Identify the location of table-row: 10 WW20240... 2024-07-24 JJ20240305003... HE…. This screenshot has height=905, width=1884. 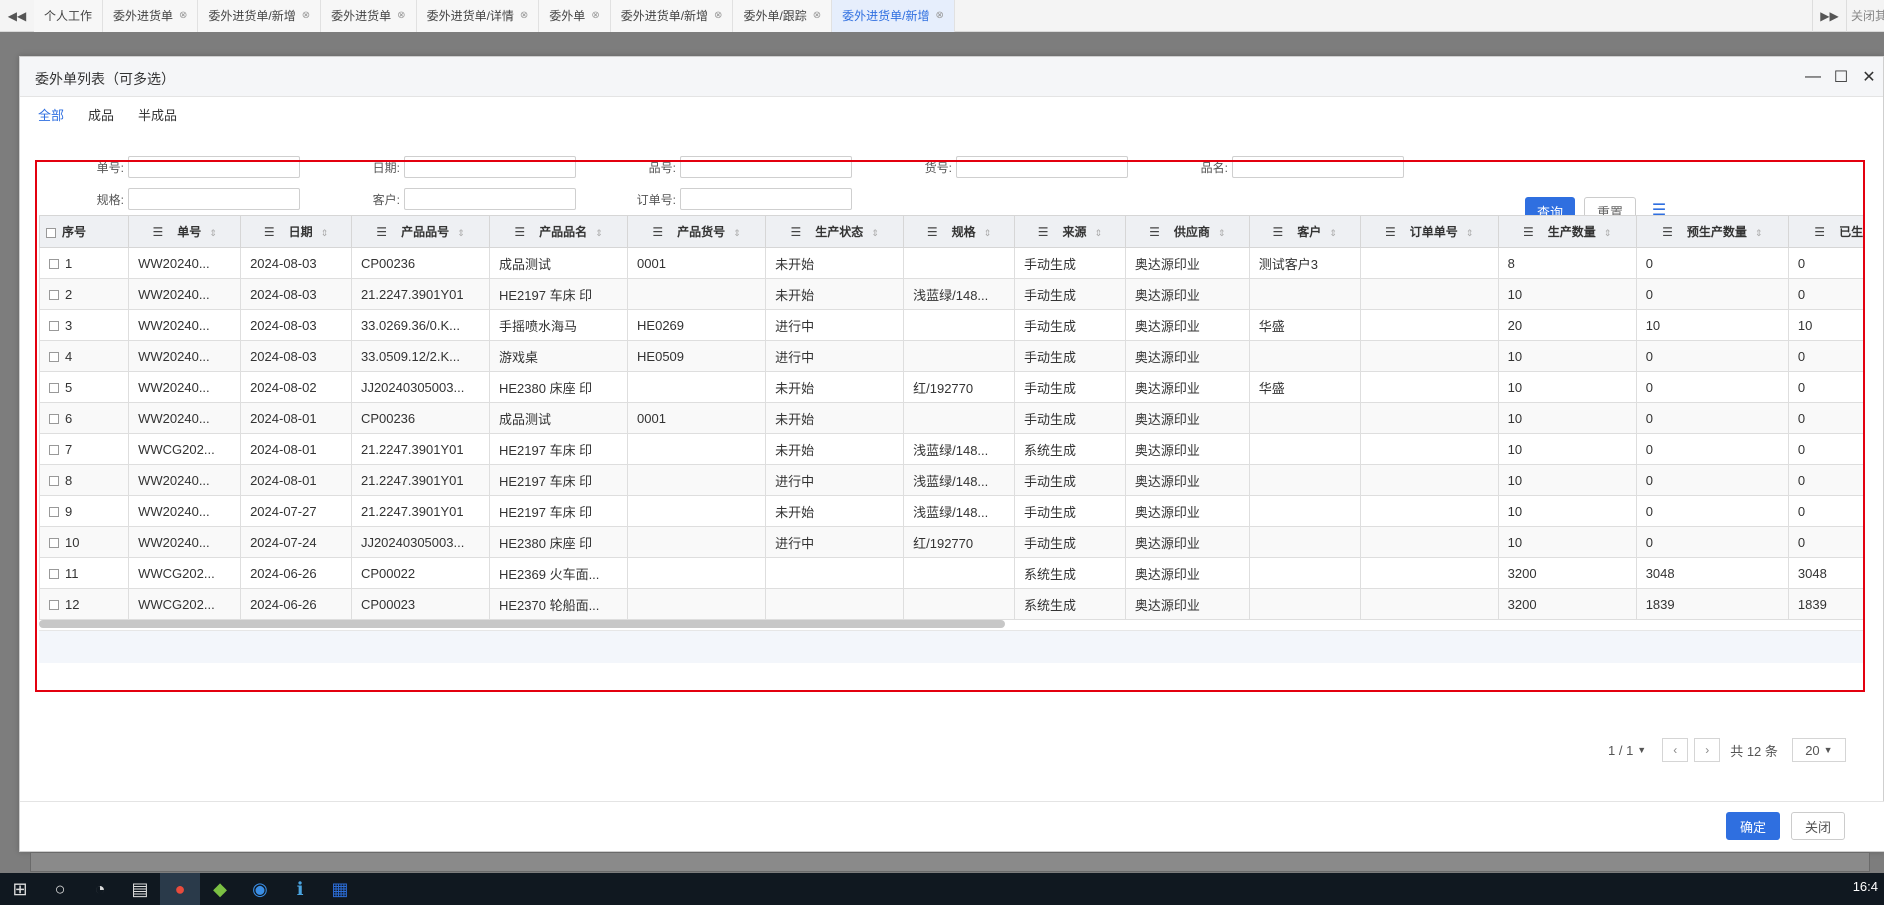
(952, 542).